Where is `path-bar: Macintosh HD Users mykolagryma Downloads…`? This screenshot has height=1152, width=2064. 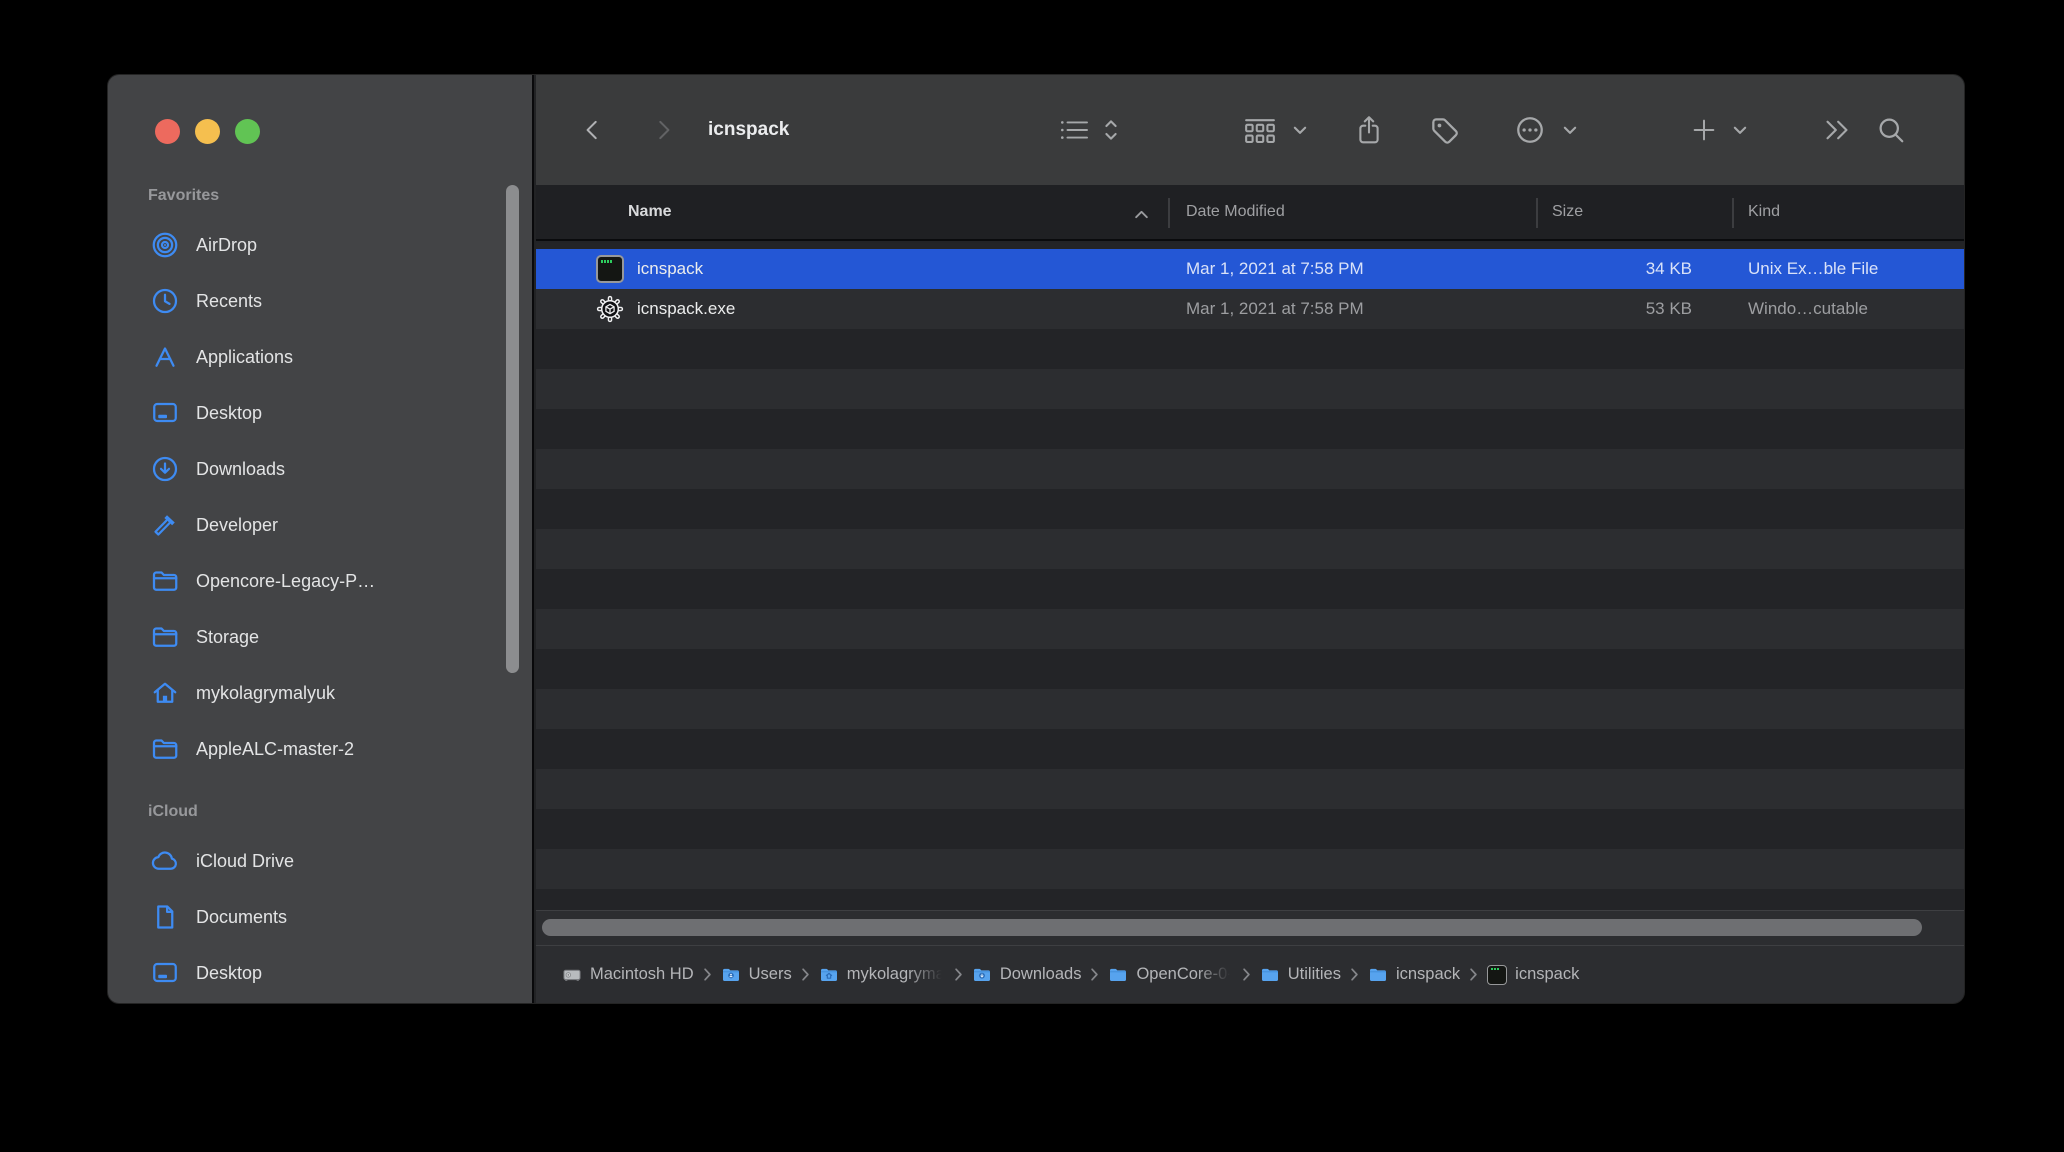 path-bar: Macintosh HD Users mykolagryma Downloads… is located at coordinates (1250, 974).